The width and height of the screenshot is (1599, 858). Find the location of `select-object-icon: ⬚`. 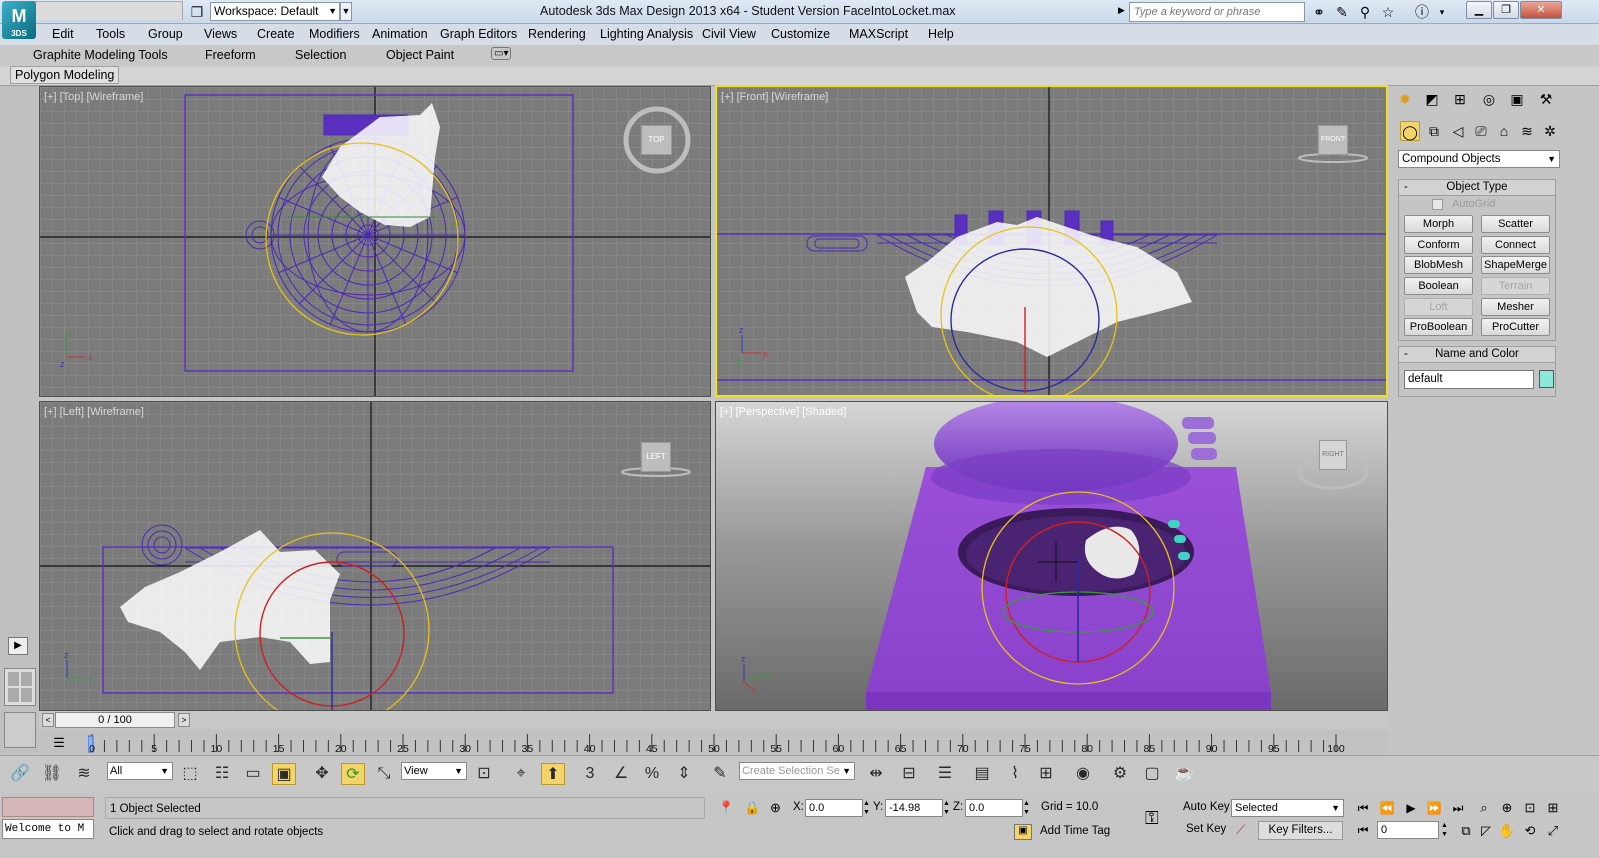

select-object-icon: ⬚ is located at coordinates (190, 774).